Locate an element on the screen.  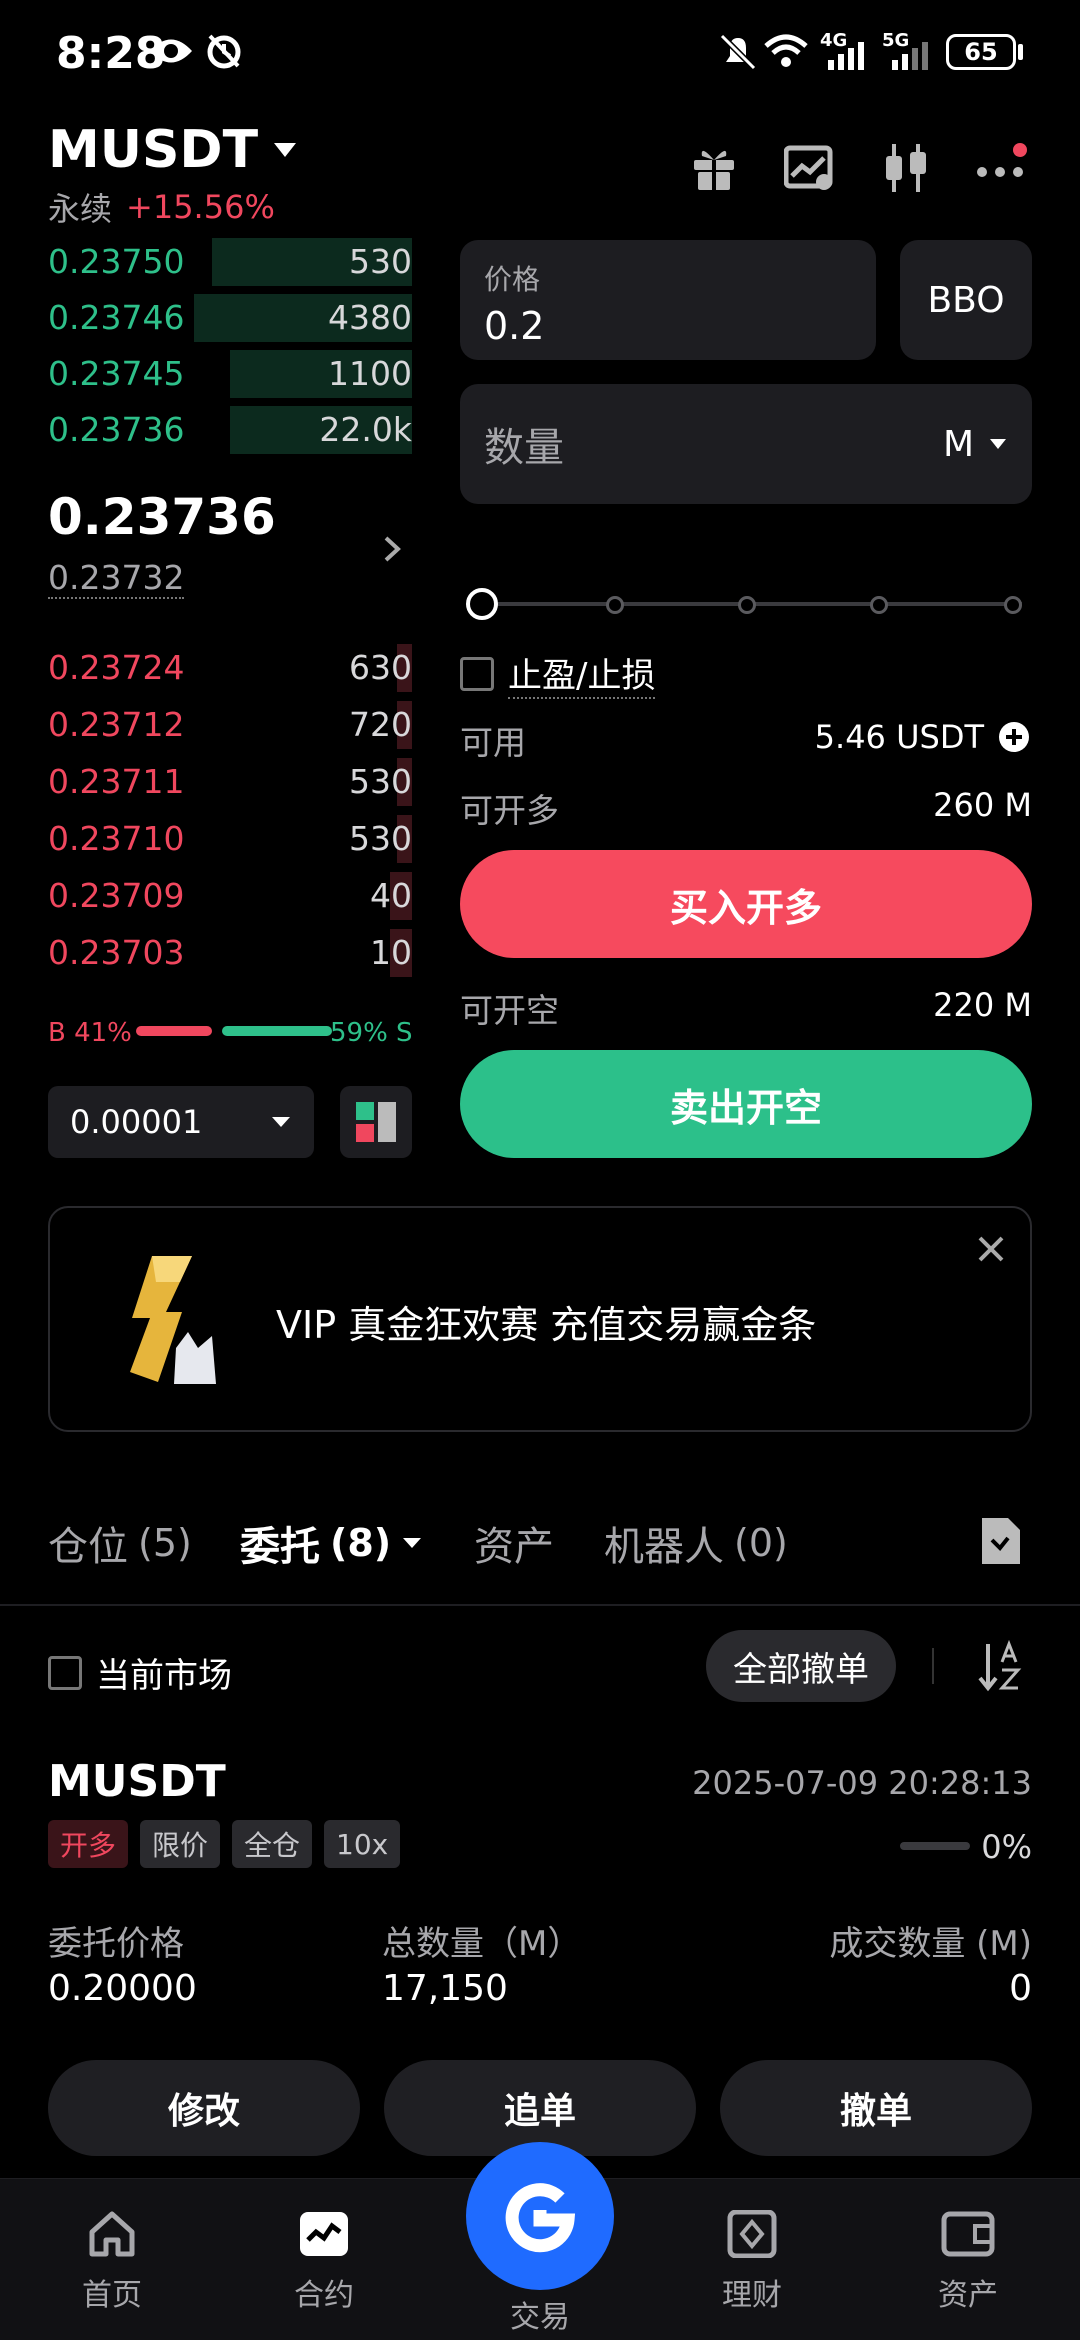
precision-value: 0.00001 is located at coordinates (136, 1122).